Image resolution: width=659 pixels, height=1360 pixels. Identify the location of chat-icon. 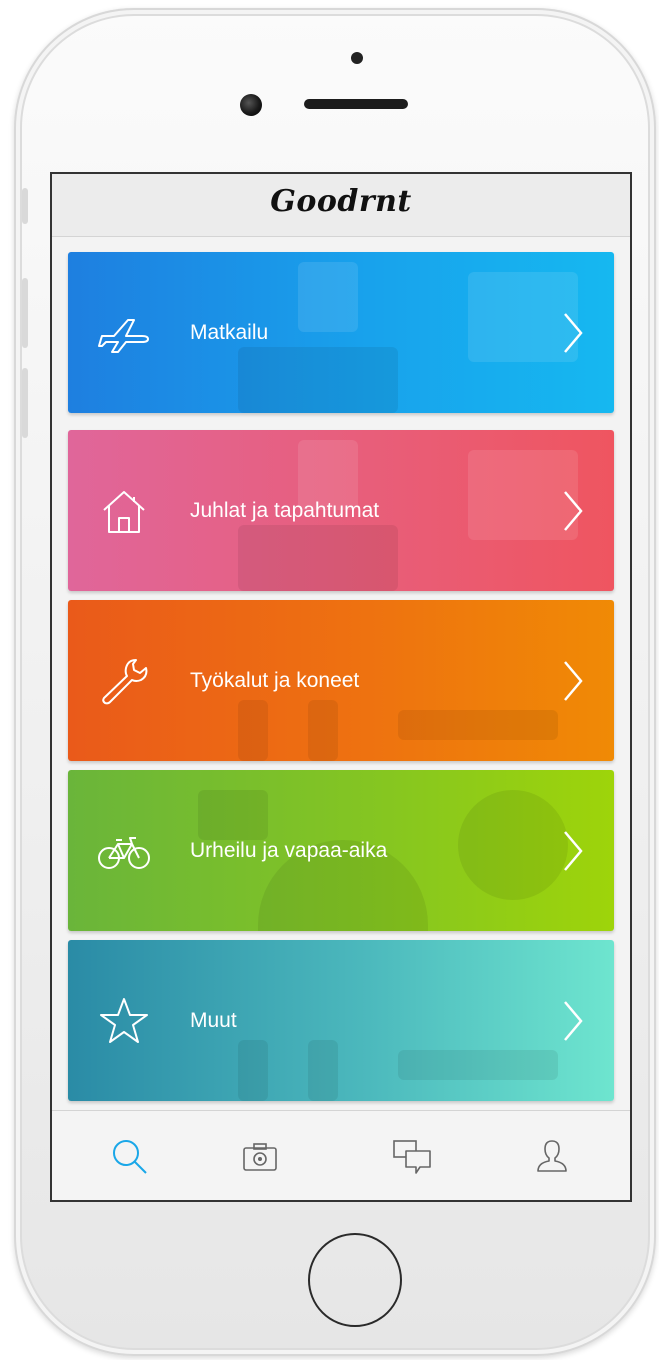
(412, 1157).